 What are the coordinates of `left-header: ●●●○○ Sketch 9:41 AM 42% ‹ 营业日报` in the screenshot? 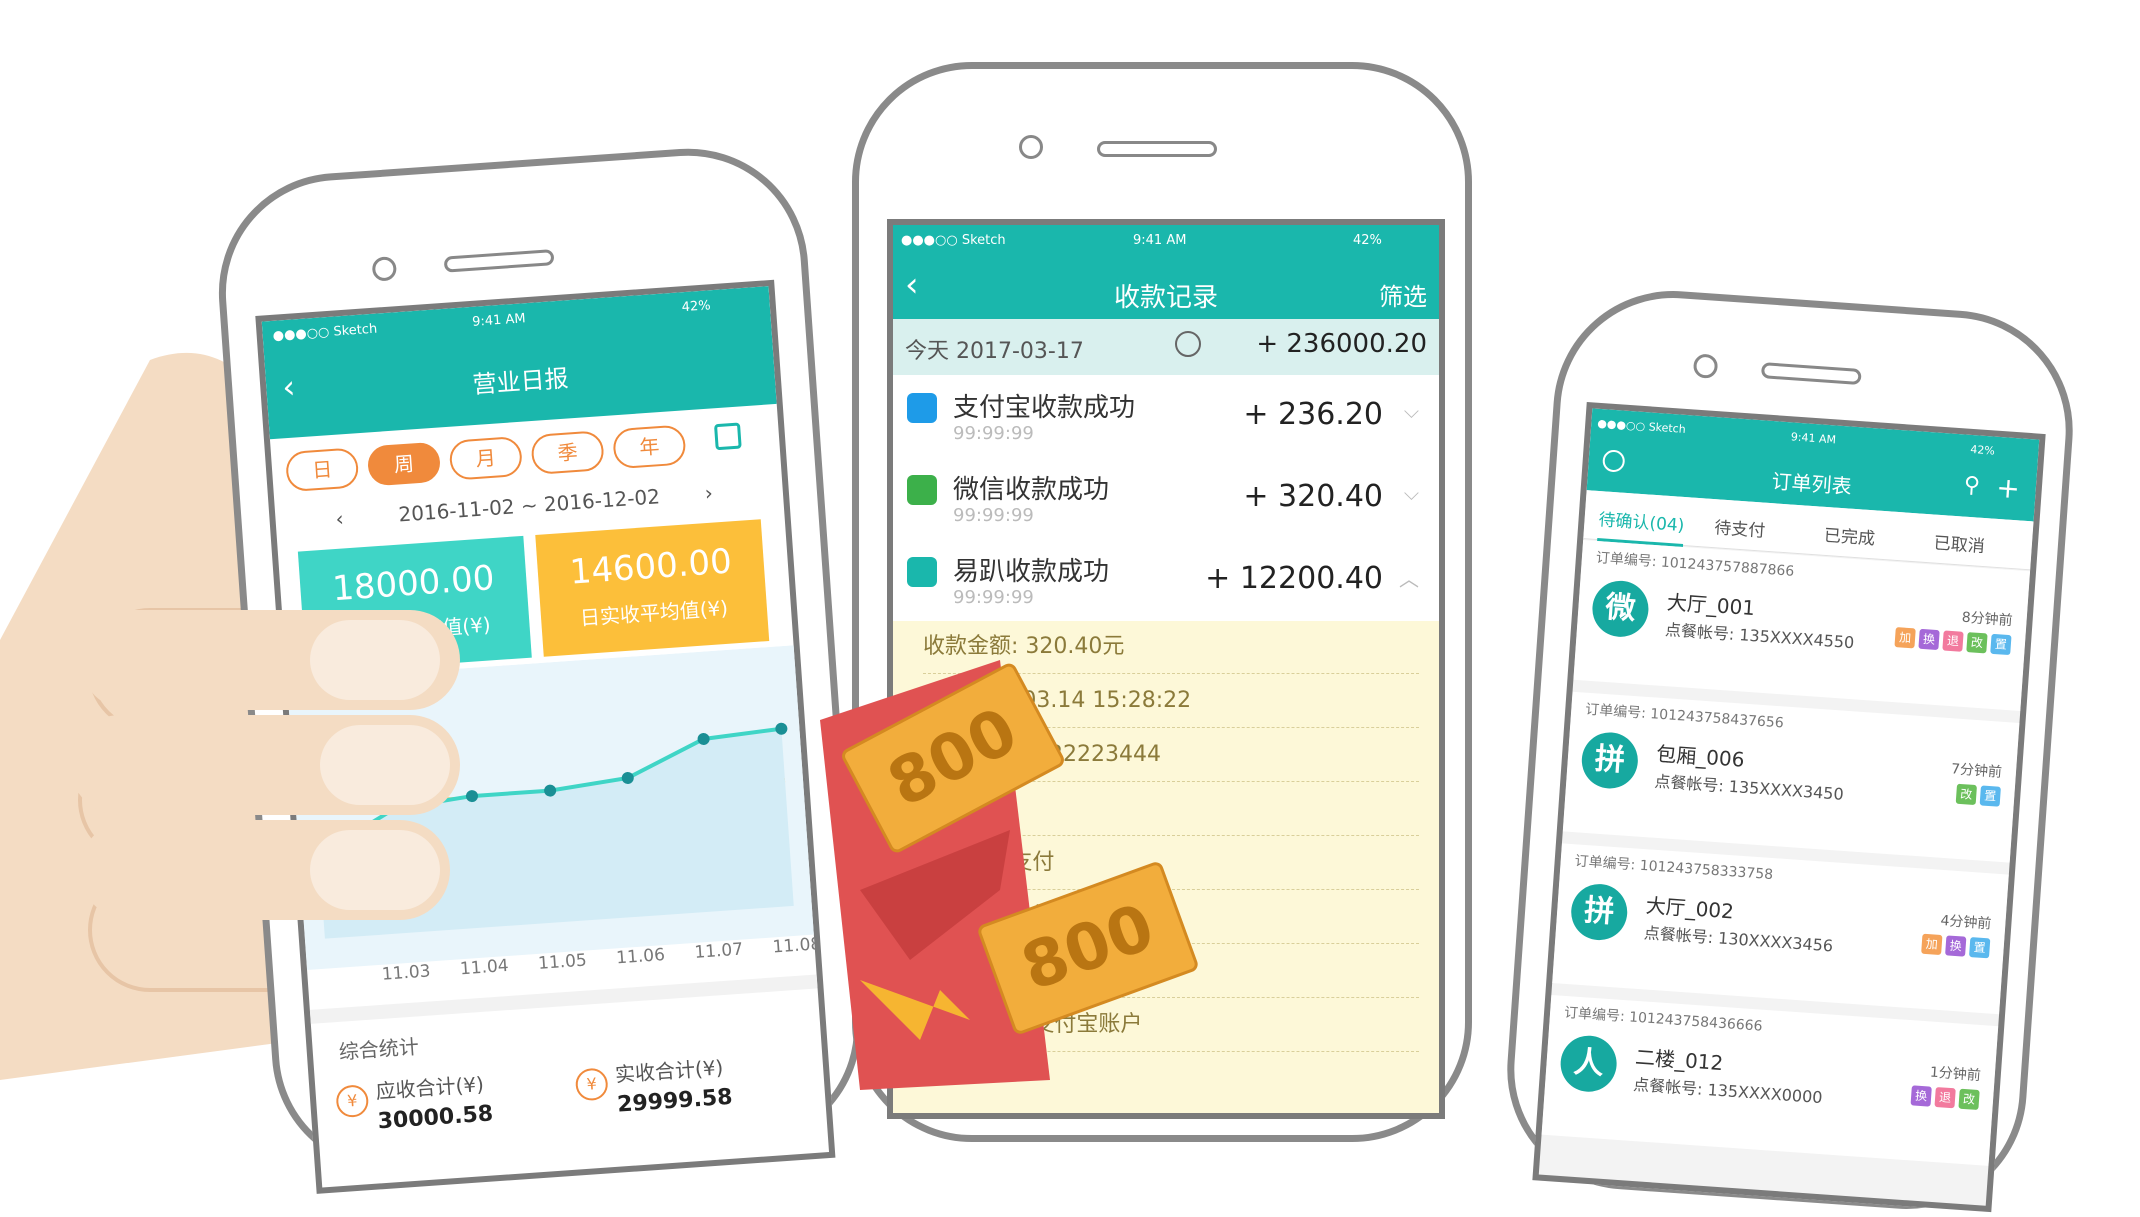 It's located at (519, 363).